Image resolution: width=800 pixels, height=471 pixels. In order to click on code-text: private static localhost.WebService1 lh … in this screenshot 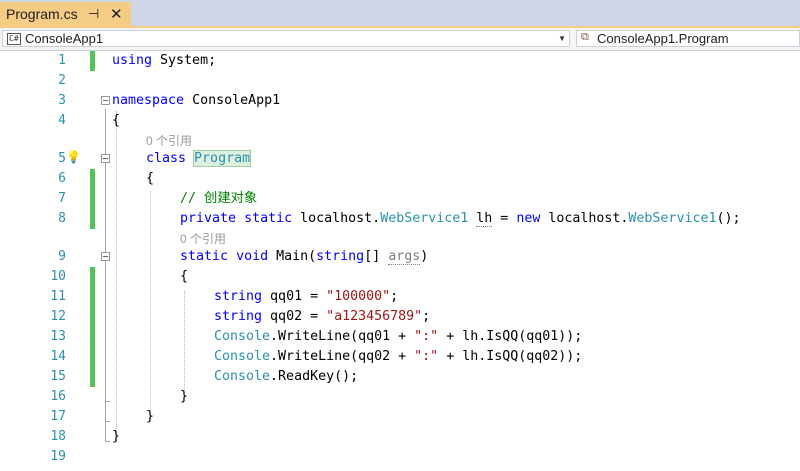, I will do `click(460, 219)`.